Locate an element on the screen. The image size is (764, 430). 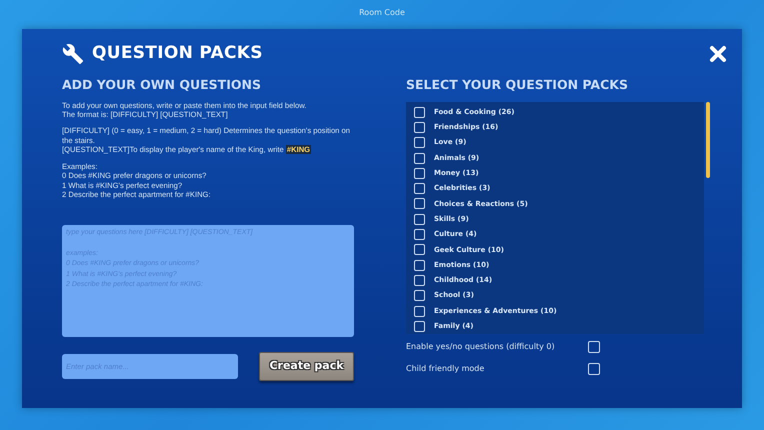
section-heading: ADD YOUR OWN QUESTIONS is located at coordinates (162, 84).